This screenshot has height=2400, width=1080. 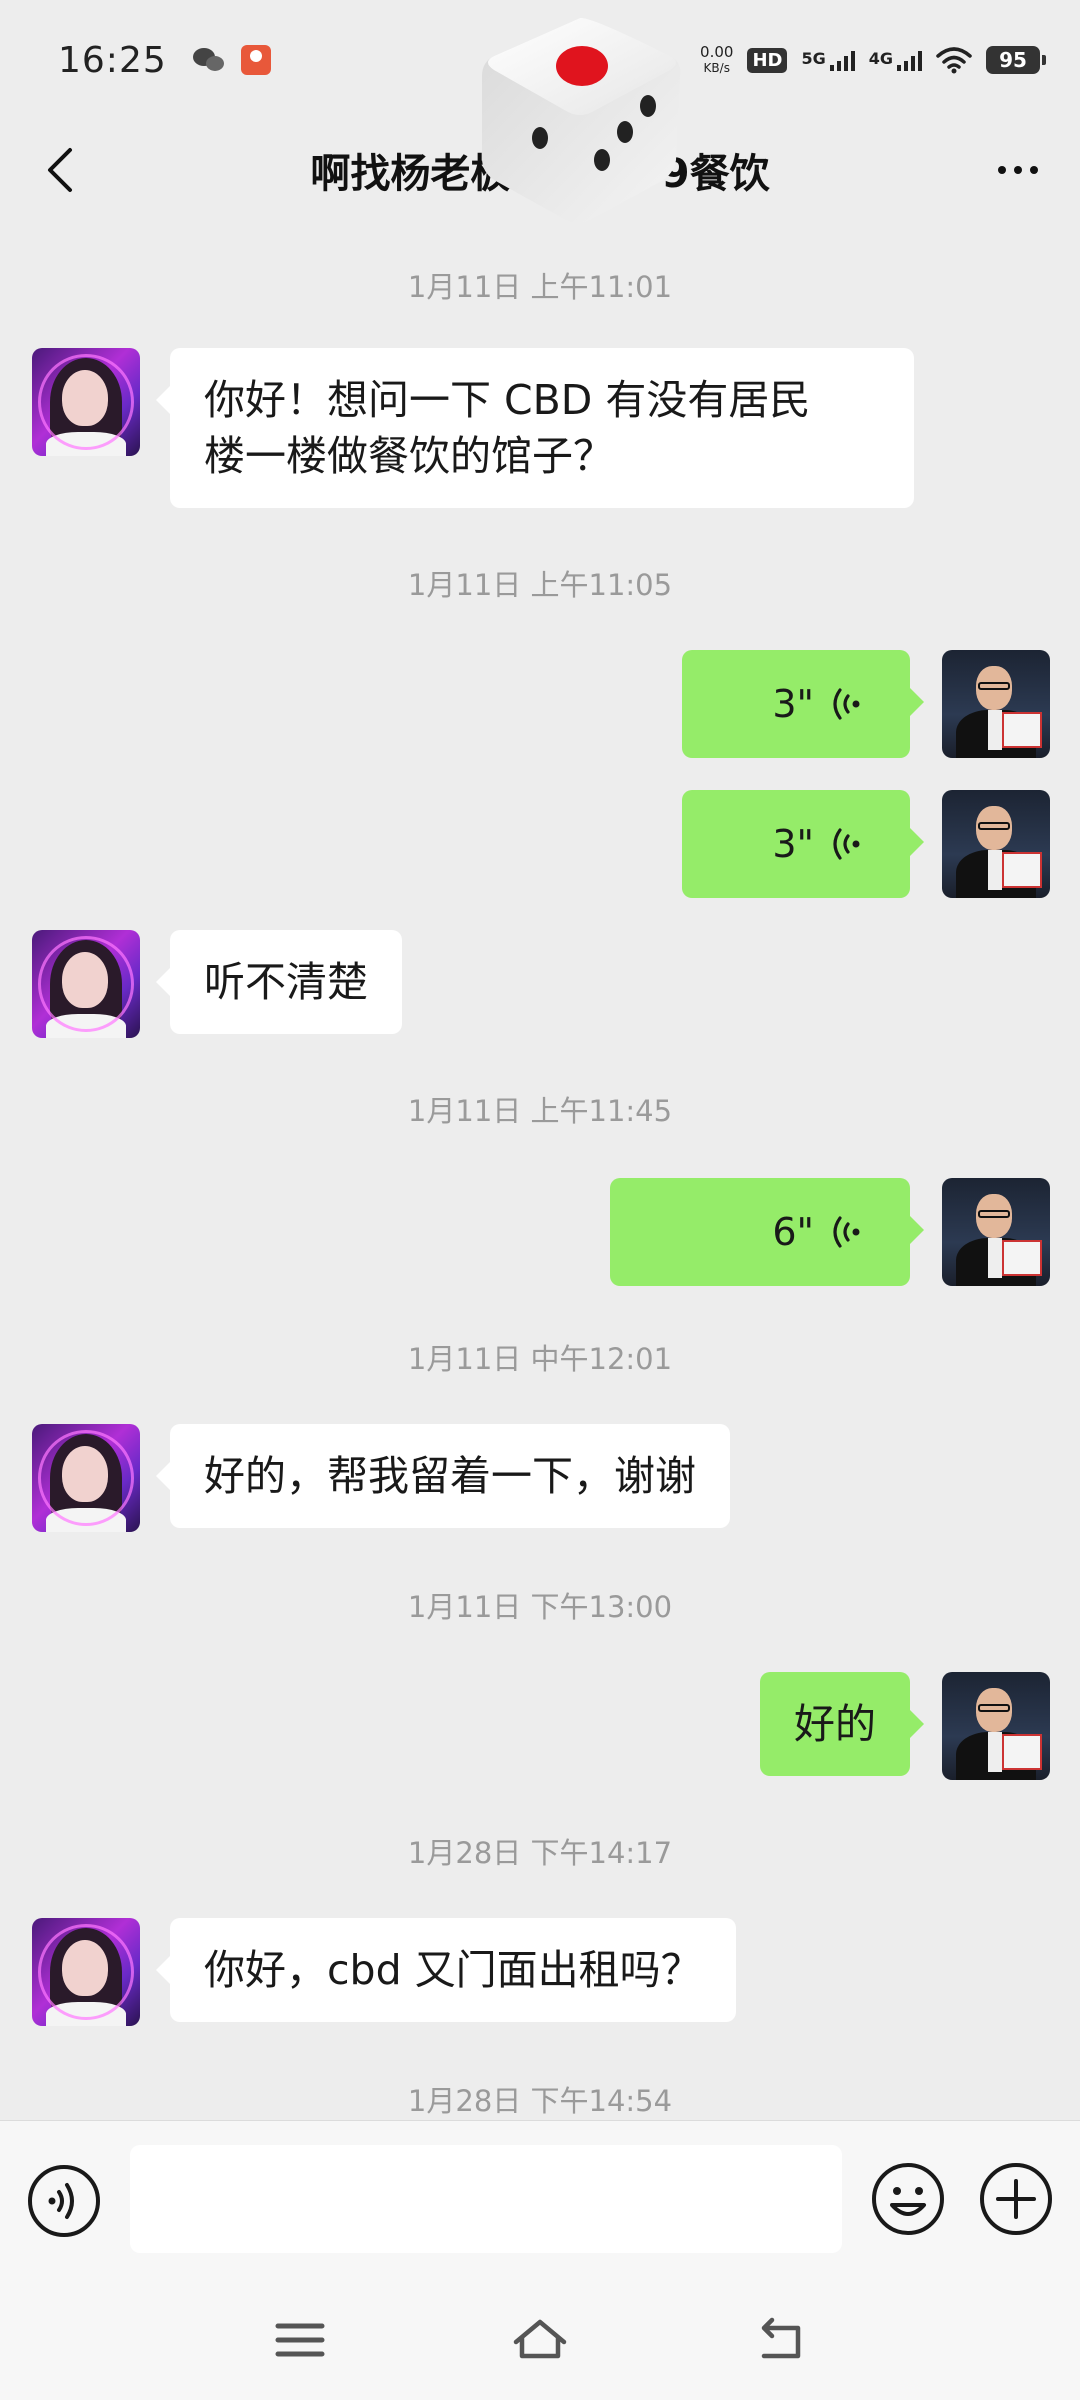 I want to click on battery-indicator: 95, so click(x=1016, y=60).